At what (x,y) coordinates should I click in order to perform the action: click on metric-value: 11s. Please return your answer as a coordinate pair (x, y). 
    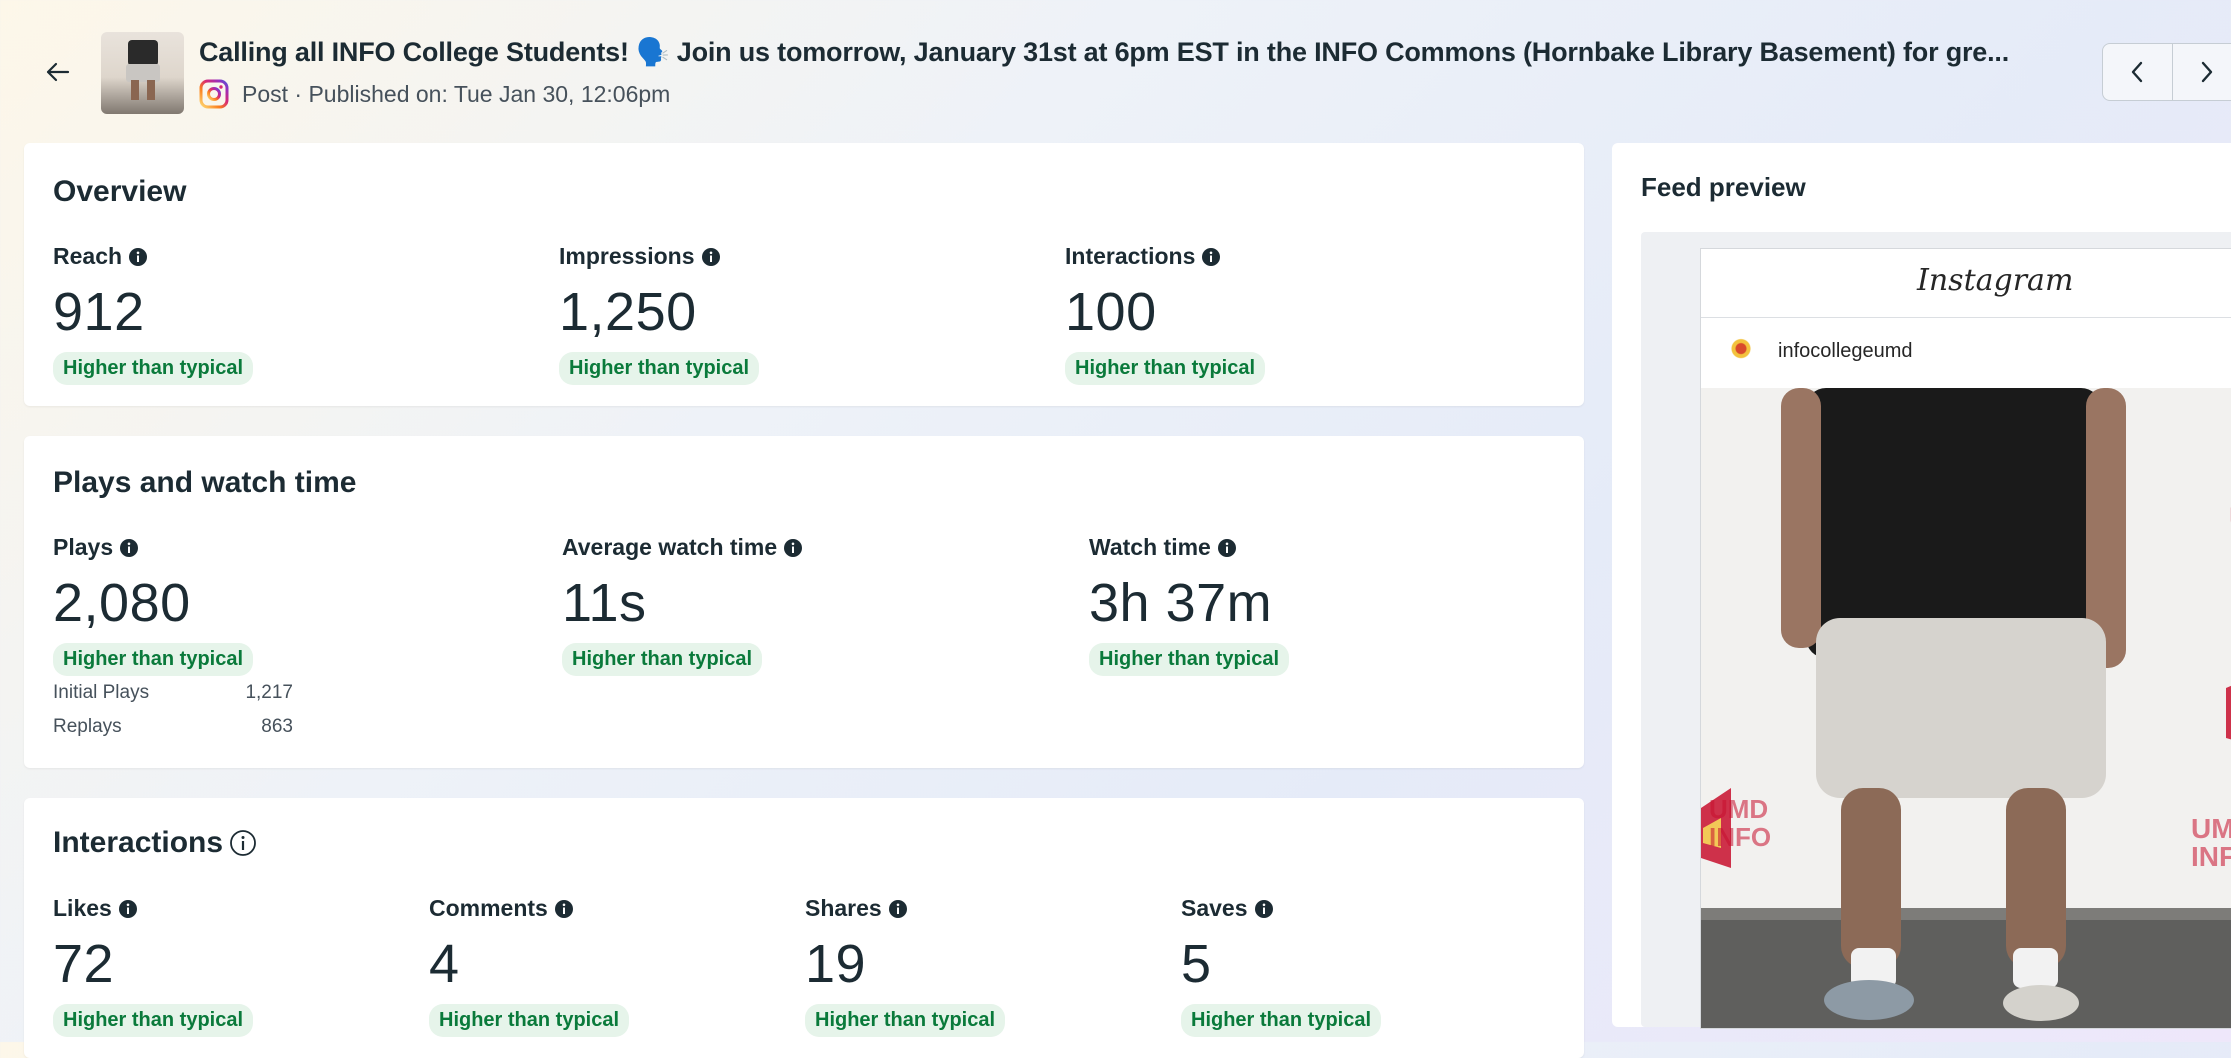
    Looking at the image, I should click on (682, 603).